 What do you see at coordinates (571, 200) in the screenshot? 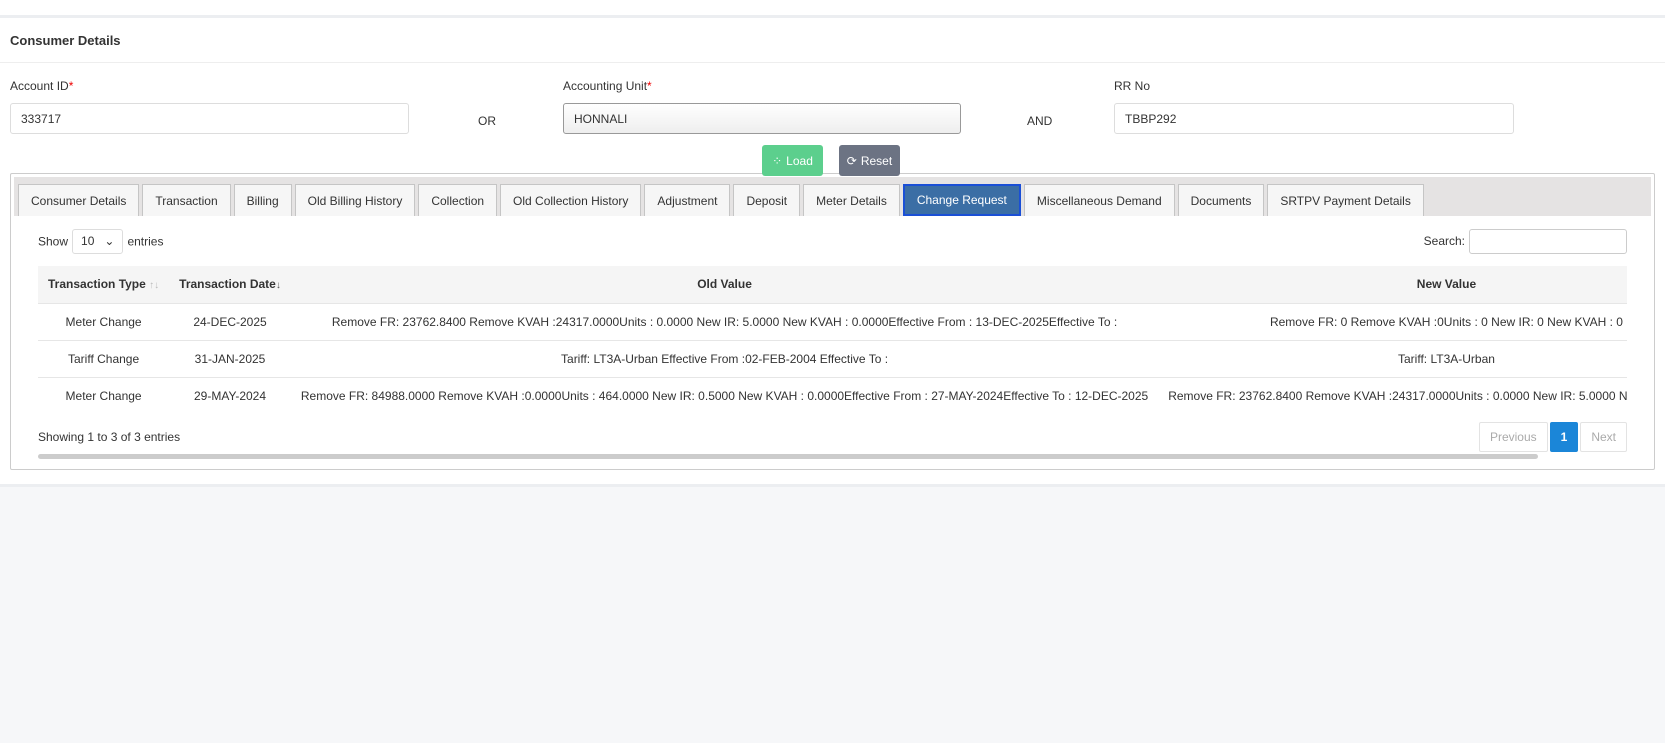
I see `tab-old-collection-history: Old Collection History` at bounding box center [571, 200].